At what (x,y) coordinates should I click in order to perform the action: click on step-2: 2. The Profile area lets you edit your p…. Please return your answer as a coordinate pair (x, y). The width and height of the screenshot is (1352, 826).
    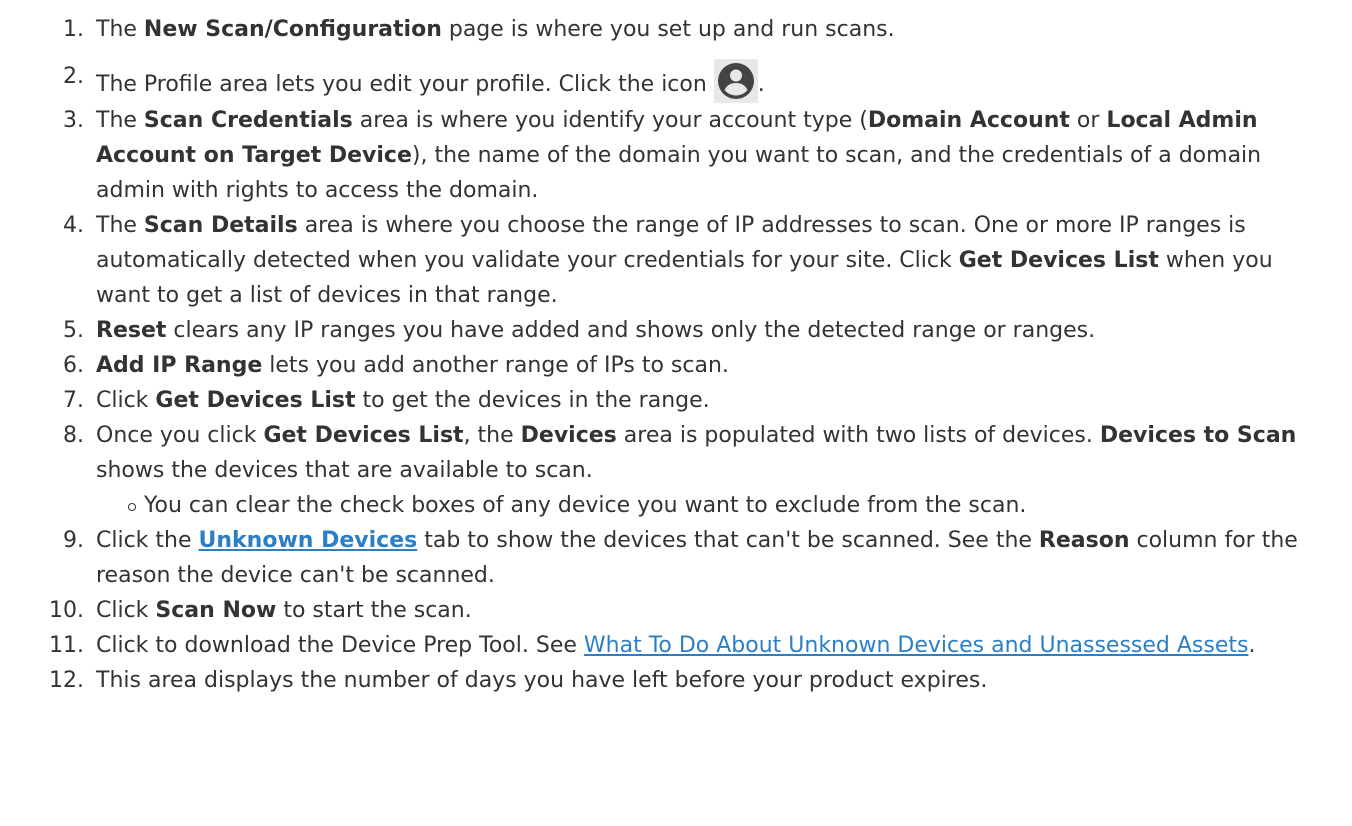
    Looking at the image, I should click on (676, 81).